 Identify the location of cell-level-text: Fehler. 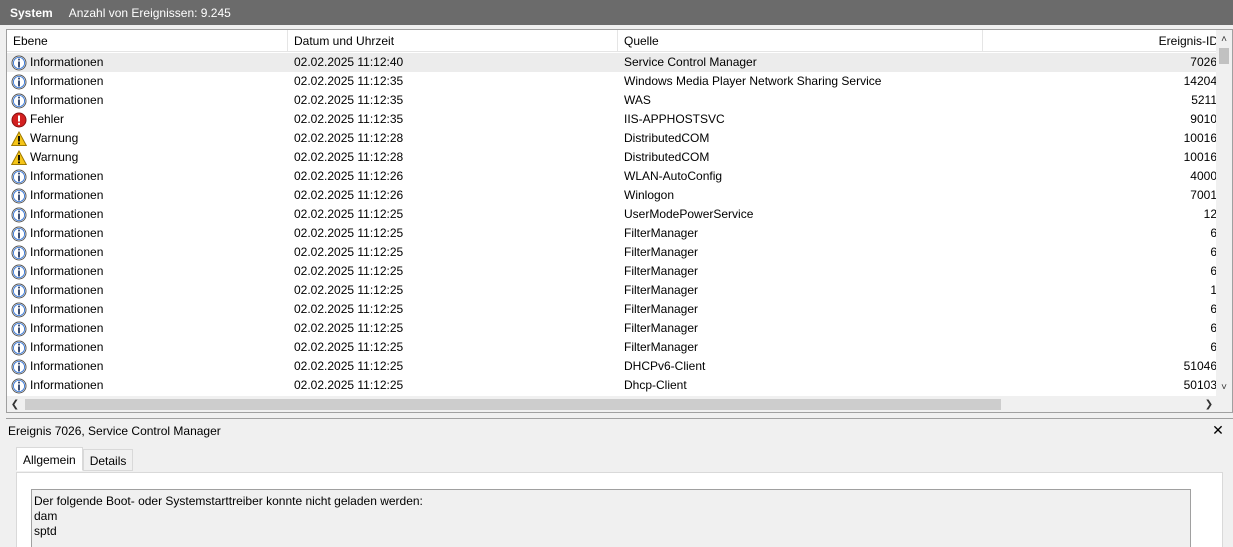
(47, 119).